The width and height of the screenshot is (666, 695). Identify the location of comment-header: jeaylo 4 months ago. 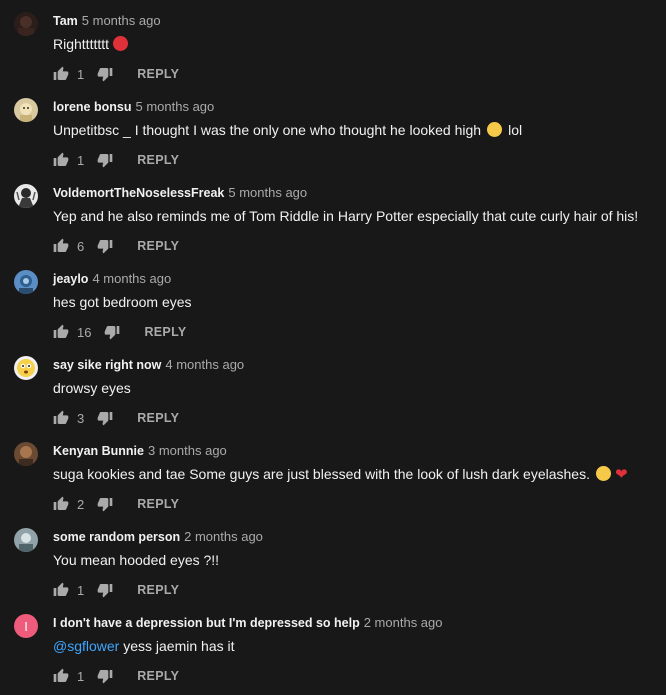
(112, 279).